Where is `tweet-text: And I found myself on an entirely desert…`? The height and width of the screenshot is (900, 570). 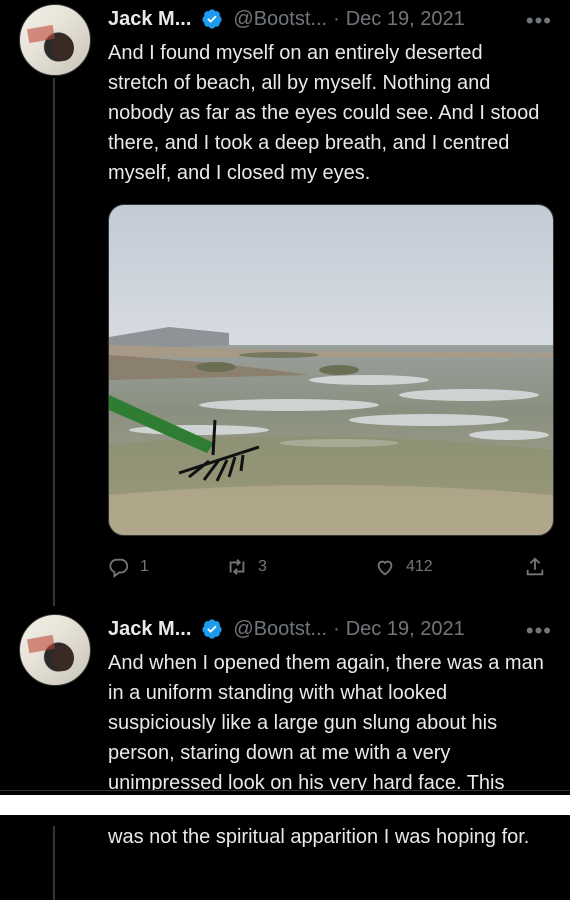 tweet-text: And I found myself on an entirely desert… is located at coordinates (324, 113).